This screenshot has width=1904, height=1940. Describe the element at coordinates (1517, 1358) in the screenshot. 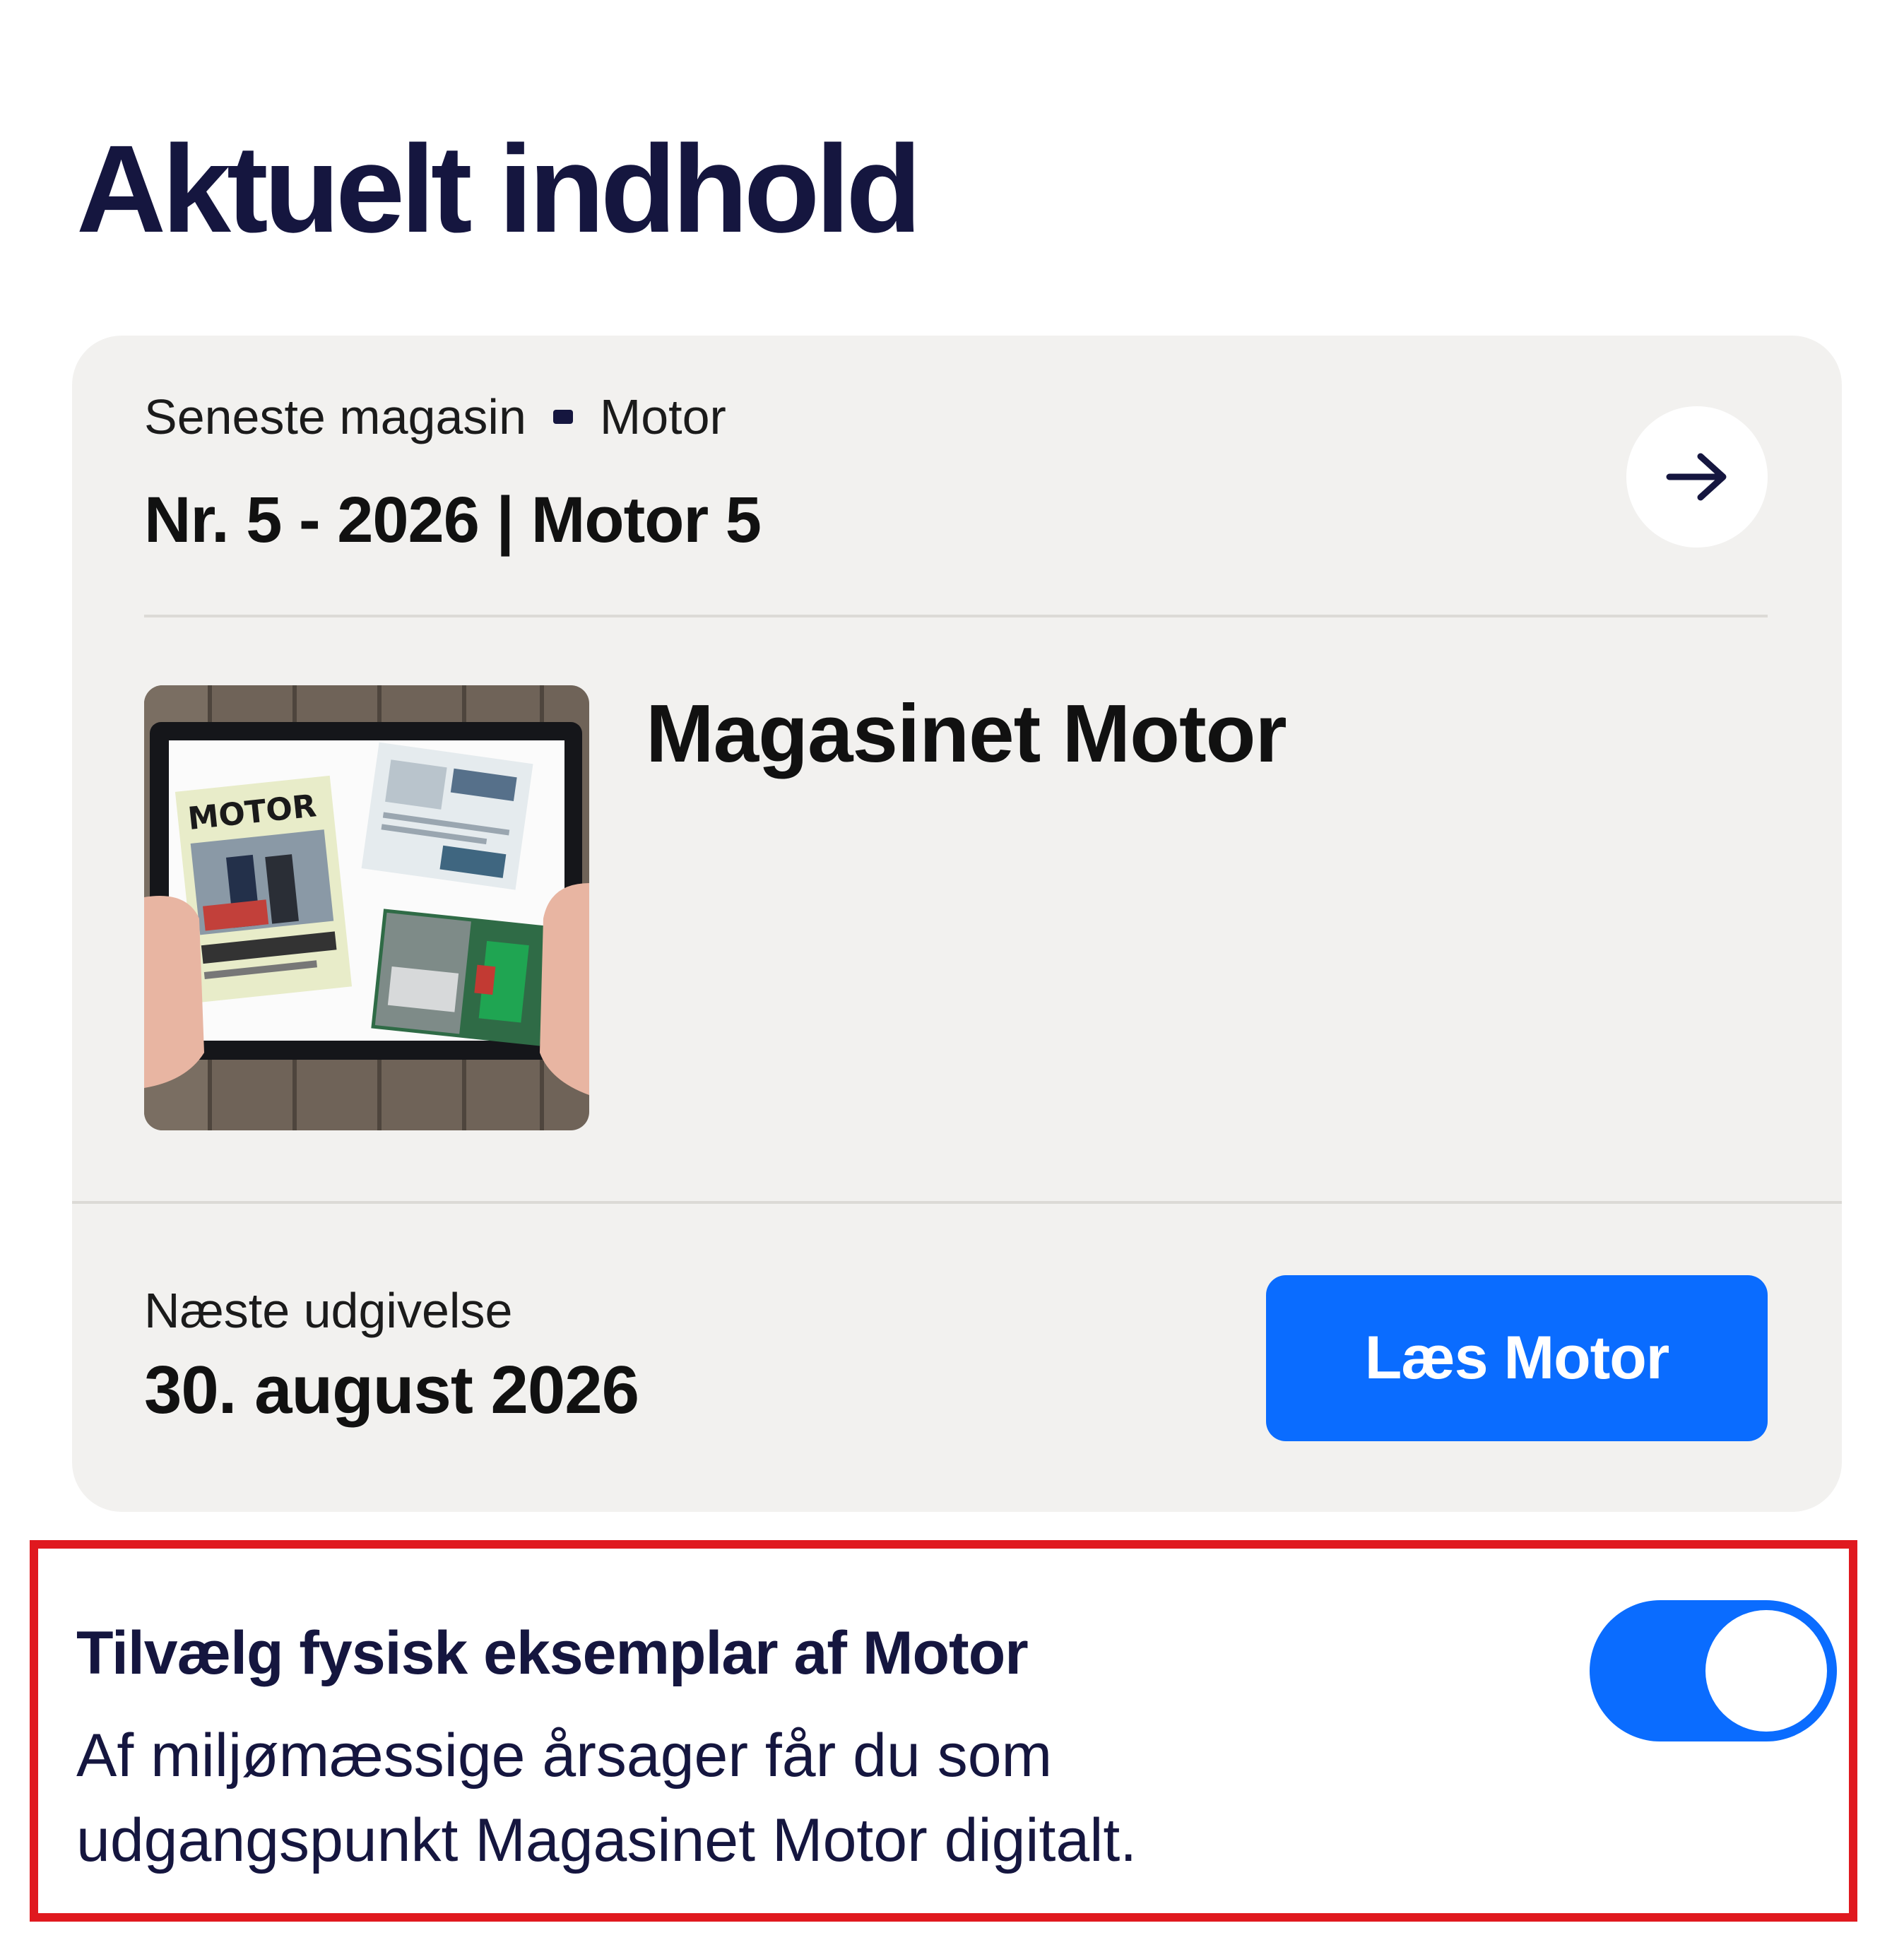

I see `read-magazine-button: Læs Motor` at that location.